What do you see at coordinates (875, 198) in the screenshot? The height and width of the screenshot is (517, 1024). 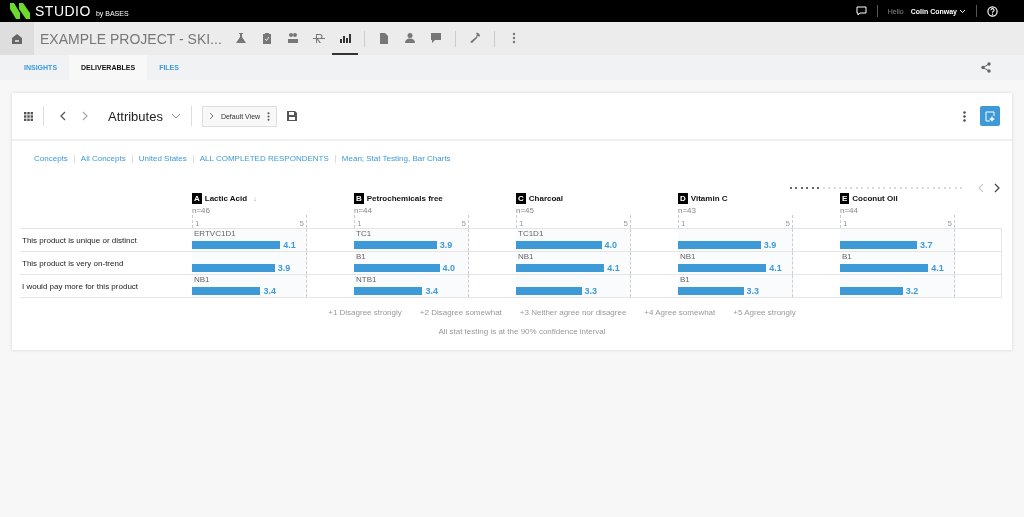 I see `concept-name: Coconut Oil` at bounding box center [875, 198].